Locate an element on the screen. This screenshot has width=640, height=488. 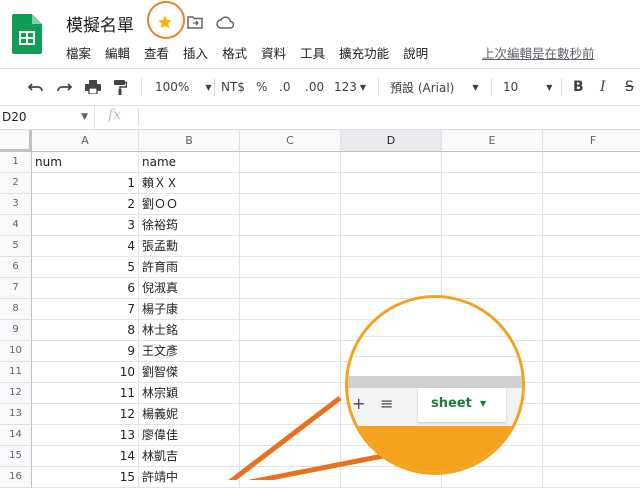
cell-a: 7 is located at coordinates (85, 309).